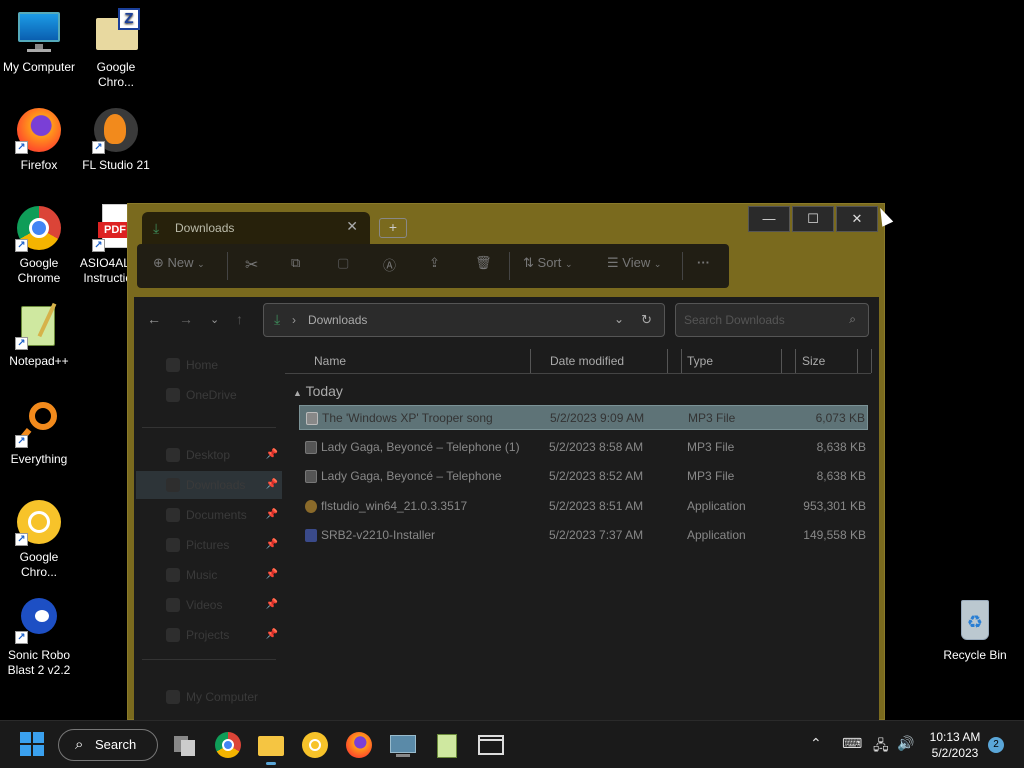  What do you see at coordinates (407, 418) in the screenshot?
I see `file-name: The 'Windows XP' Trooper song` at bounding box center [407, 418].